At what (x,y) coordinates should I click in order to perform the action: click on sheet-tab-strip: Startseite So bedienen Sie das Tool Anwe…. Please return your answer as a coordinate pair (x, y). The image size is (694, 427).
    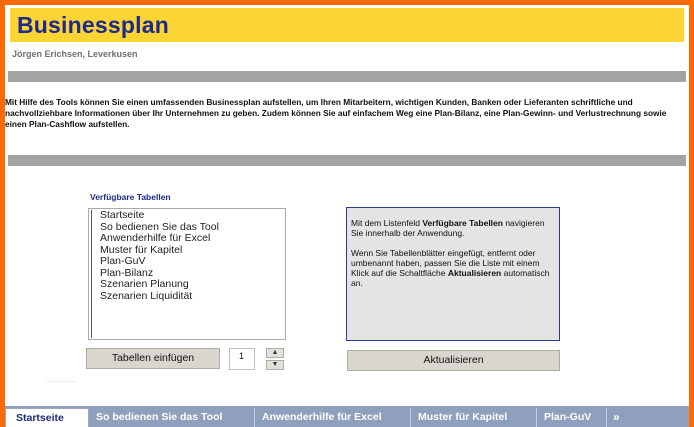
    Looking at the image, I should click on (347, 416).